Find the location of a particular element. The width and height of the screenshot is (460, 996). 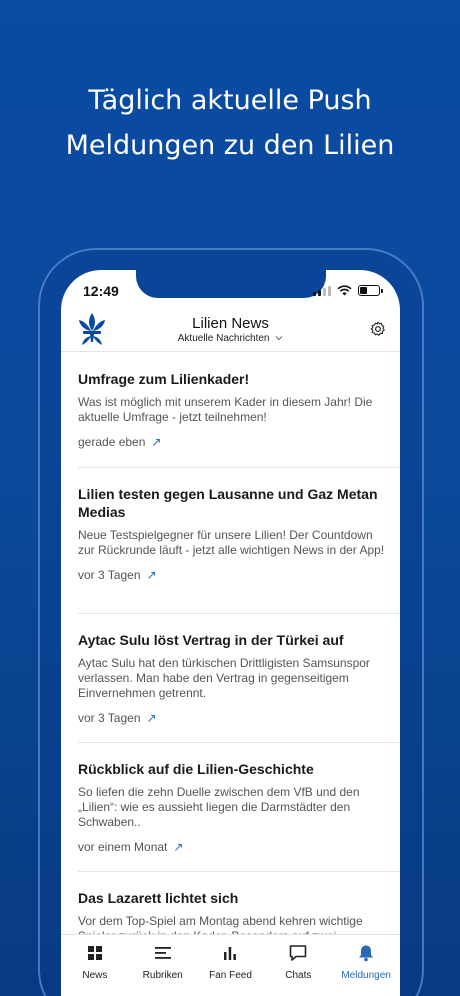

tab-news: News is located at coordinates (95, 965).